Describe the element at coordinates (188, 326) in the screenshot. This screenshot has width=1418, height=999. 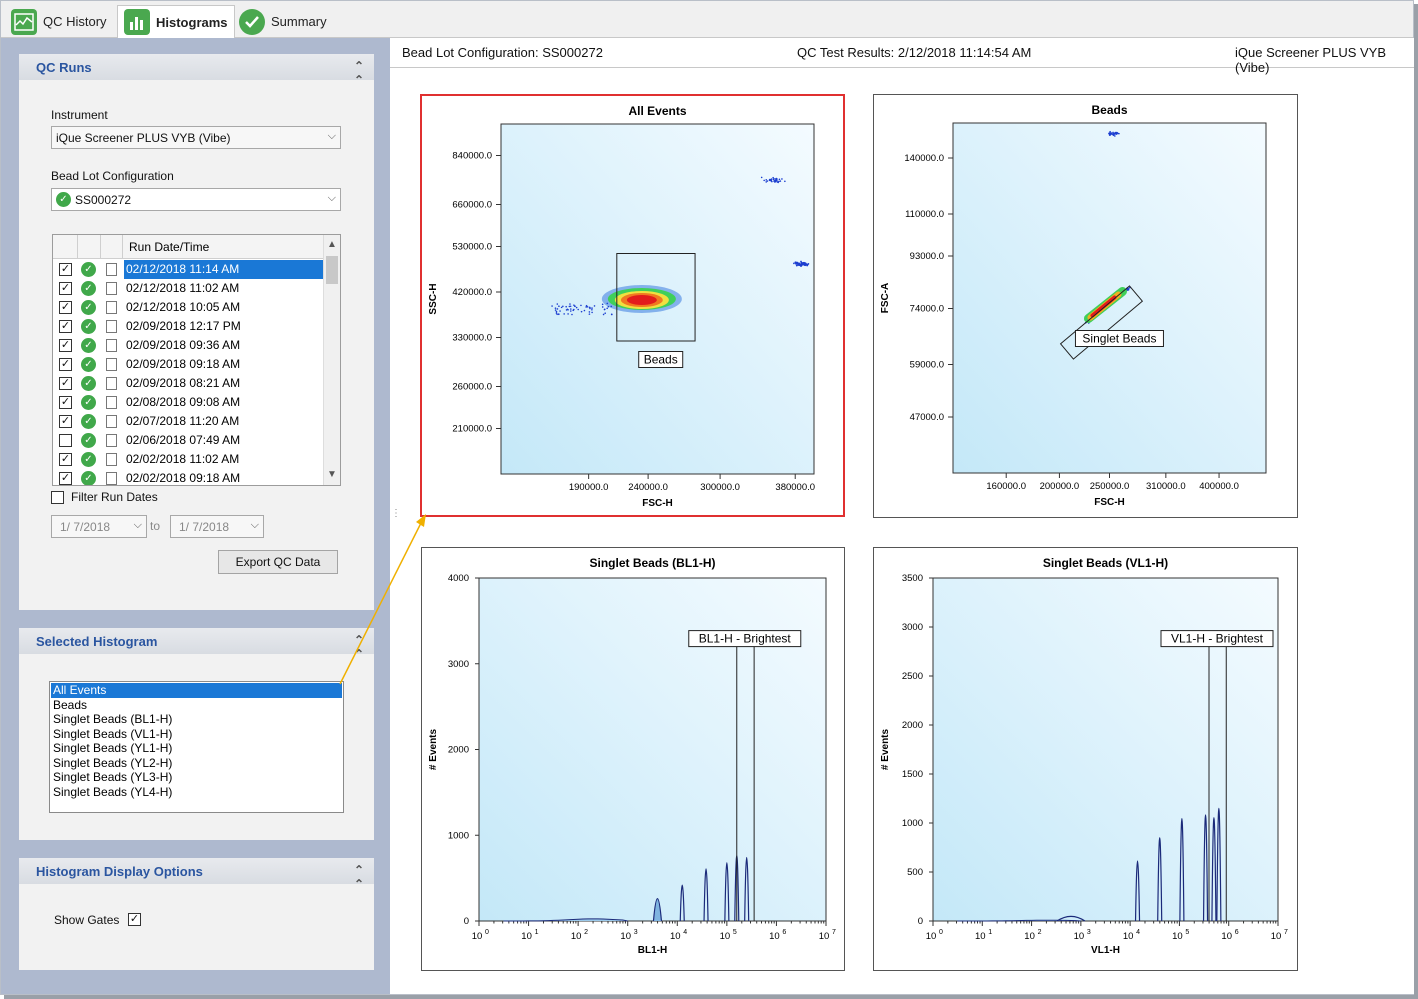
I see `table-row: ✓ ✓ 02/09/2018 12:17 PM` at that location.